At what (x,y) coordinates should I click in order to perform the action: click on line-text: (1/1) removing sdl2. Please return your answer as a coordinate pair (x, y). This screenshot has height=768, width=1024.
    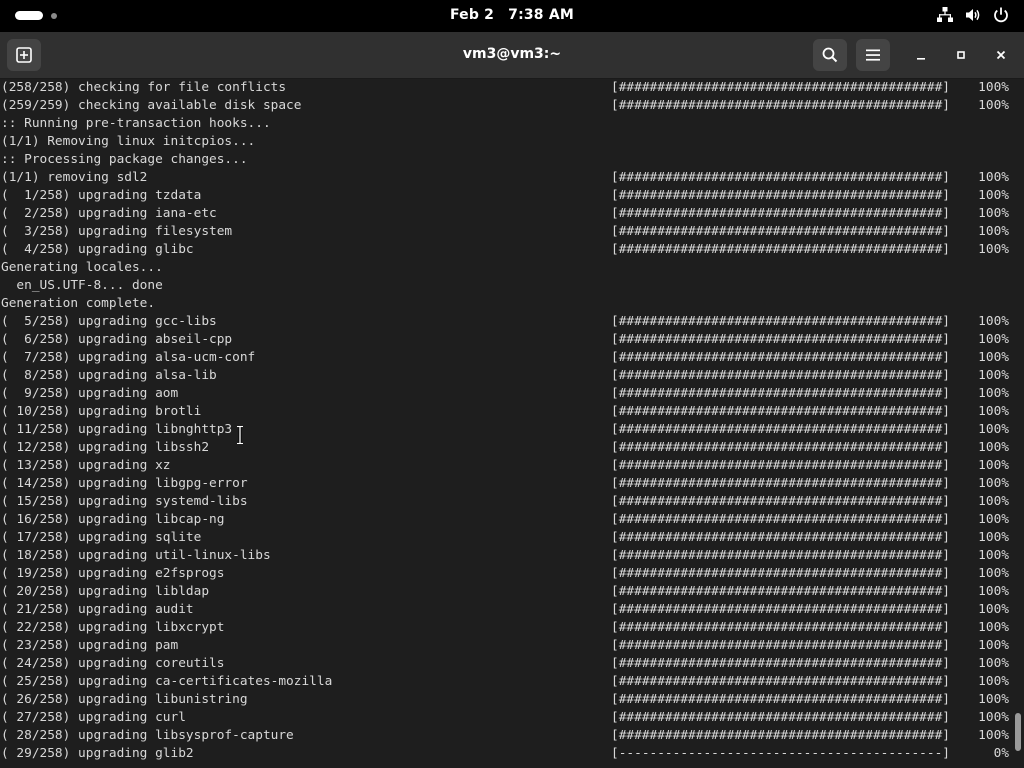
    Looking at the image, I should click on (74, 177).